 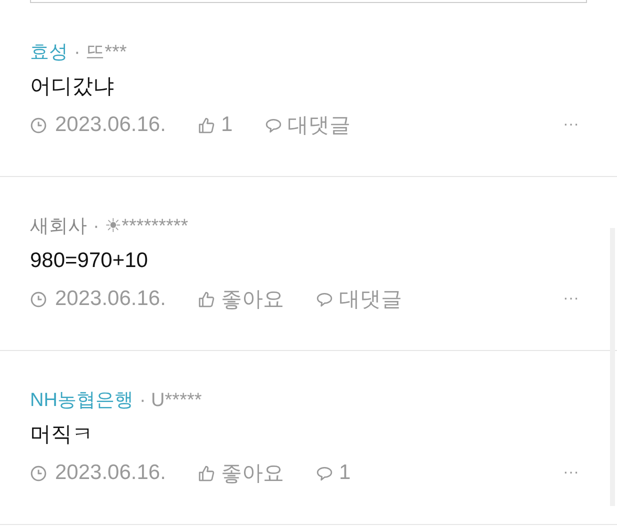 I want to click on like-button: 1, so click(x=215, y=125).